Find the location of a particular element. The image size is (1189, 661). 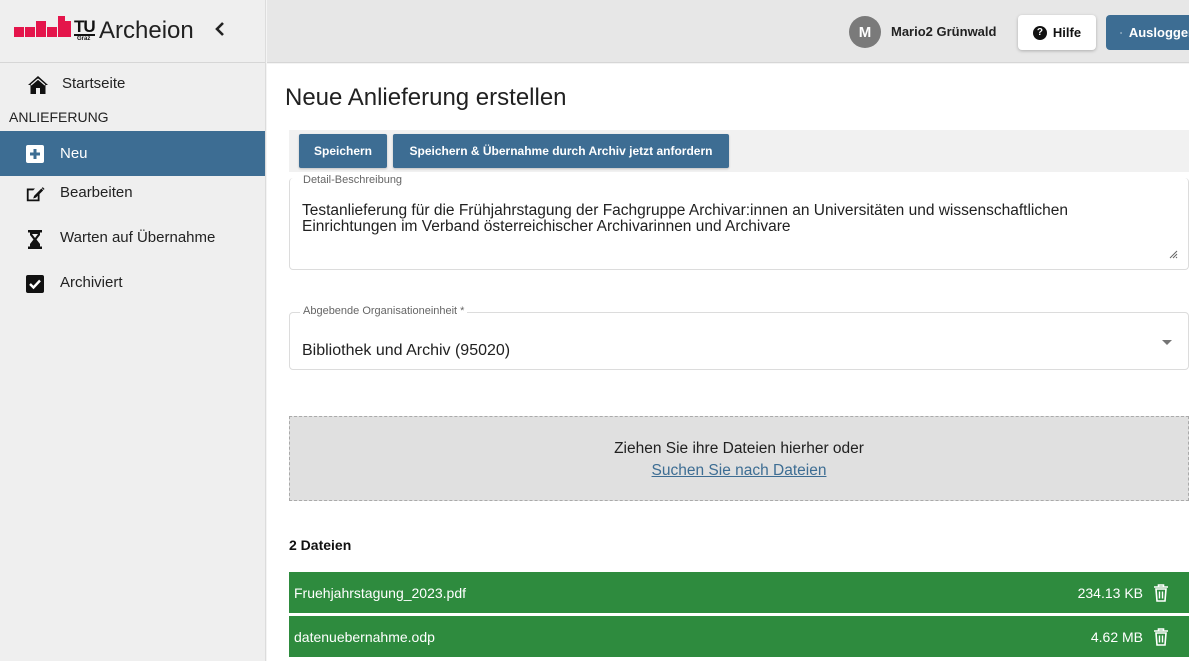

org-unit-label: Abgebende Organisationeinheit * is located at coordinates (384, 311).